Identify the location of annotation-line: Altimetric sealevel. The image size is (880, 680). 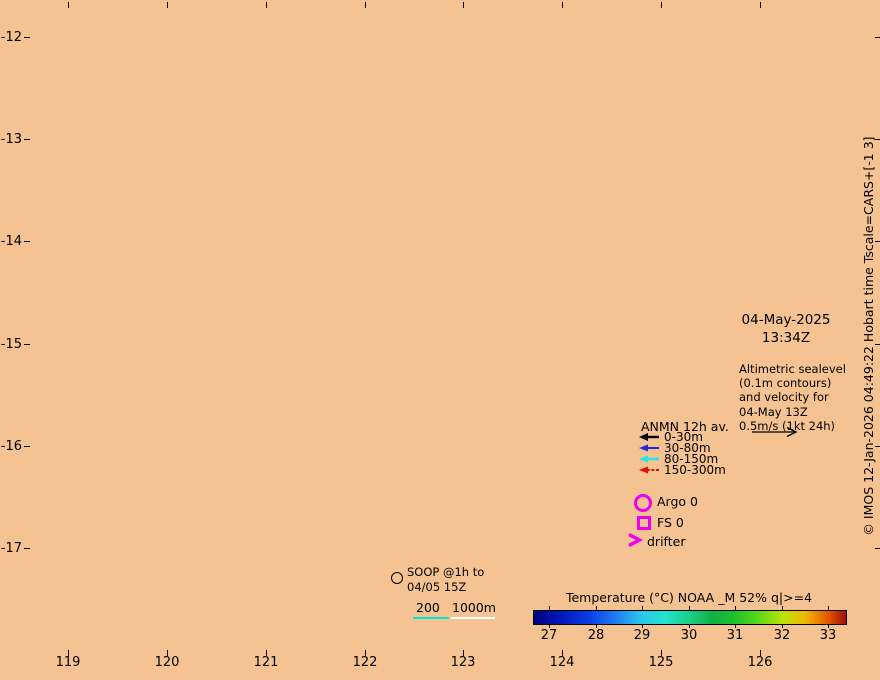
(792, 369).